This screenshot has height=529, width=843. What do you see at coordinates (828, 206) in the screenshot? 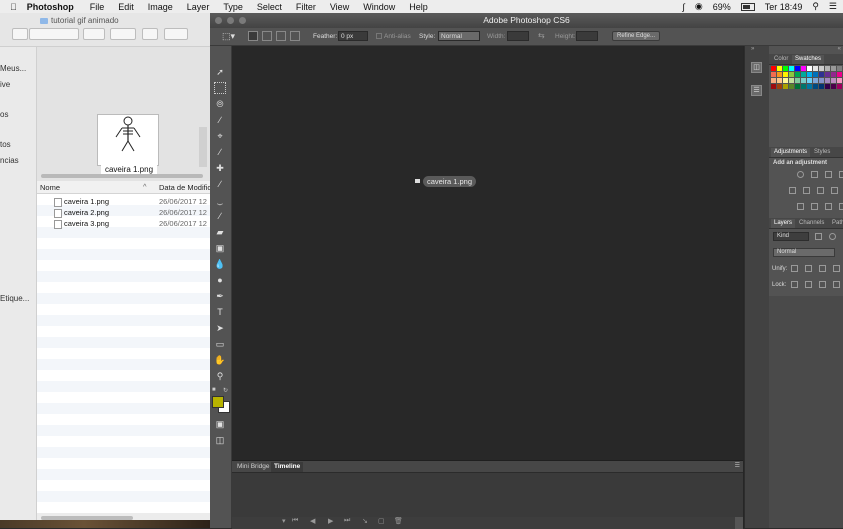
I see `threshold-icon` at bounding box center [828, 206].